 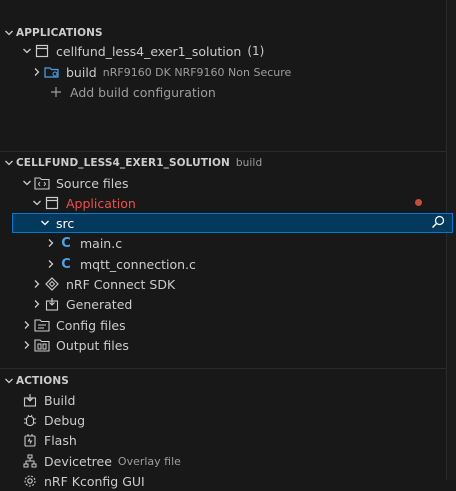 What do you see at coordinates (223, 304) in the screenshot?
I see `generated-item: Generated` at bounding box center [223, 304].